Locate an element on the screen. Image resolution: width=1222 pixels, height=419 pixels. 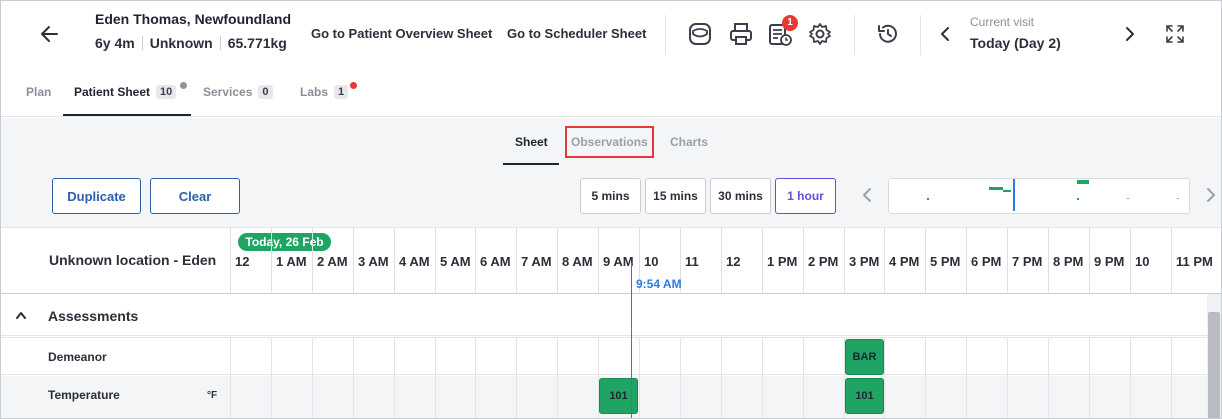
sticker-icon is located at coordinates (700, 34).